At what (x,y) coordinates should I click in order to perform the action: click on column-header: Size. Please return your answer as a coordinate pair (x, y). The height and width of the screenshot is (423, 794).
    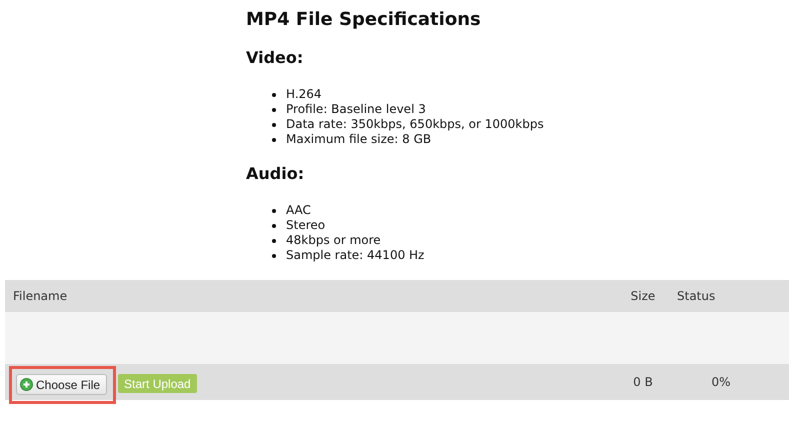
    Looking at the image, I should click on (643, 296).